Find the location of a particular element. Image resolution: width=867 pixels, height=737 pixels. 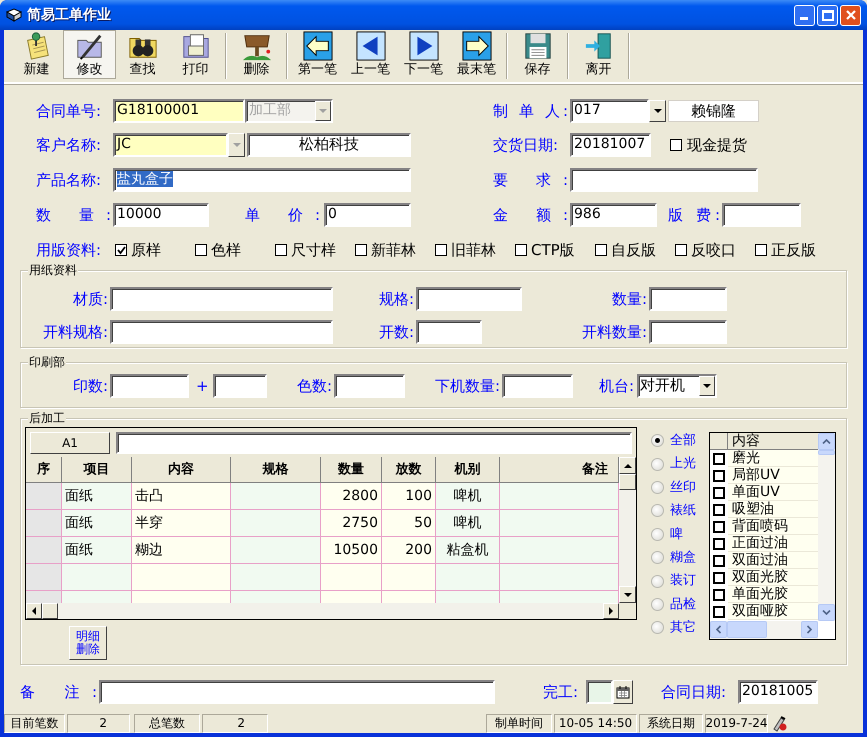

calendar-button is located at coordinates (623, 692).